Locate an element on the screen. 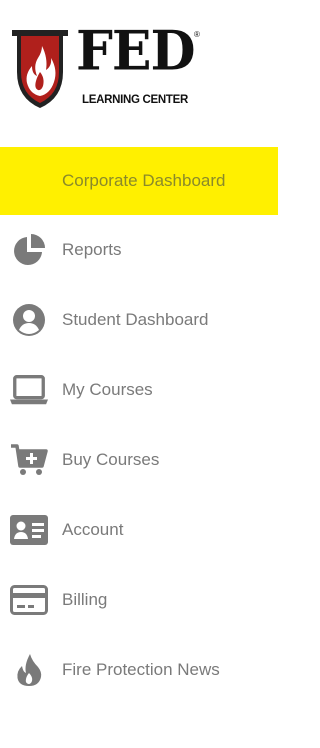  nav-item-buy-courses: Buy Courses is located at coordinates (139, 460).